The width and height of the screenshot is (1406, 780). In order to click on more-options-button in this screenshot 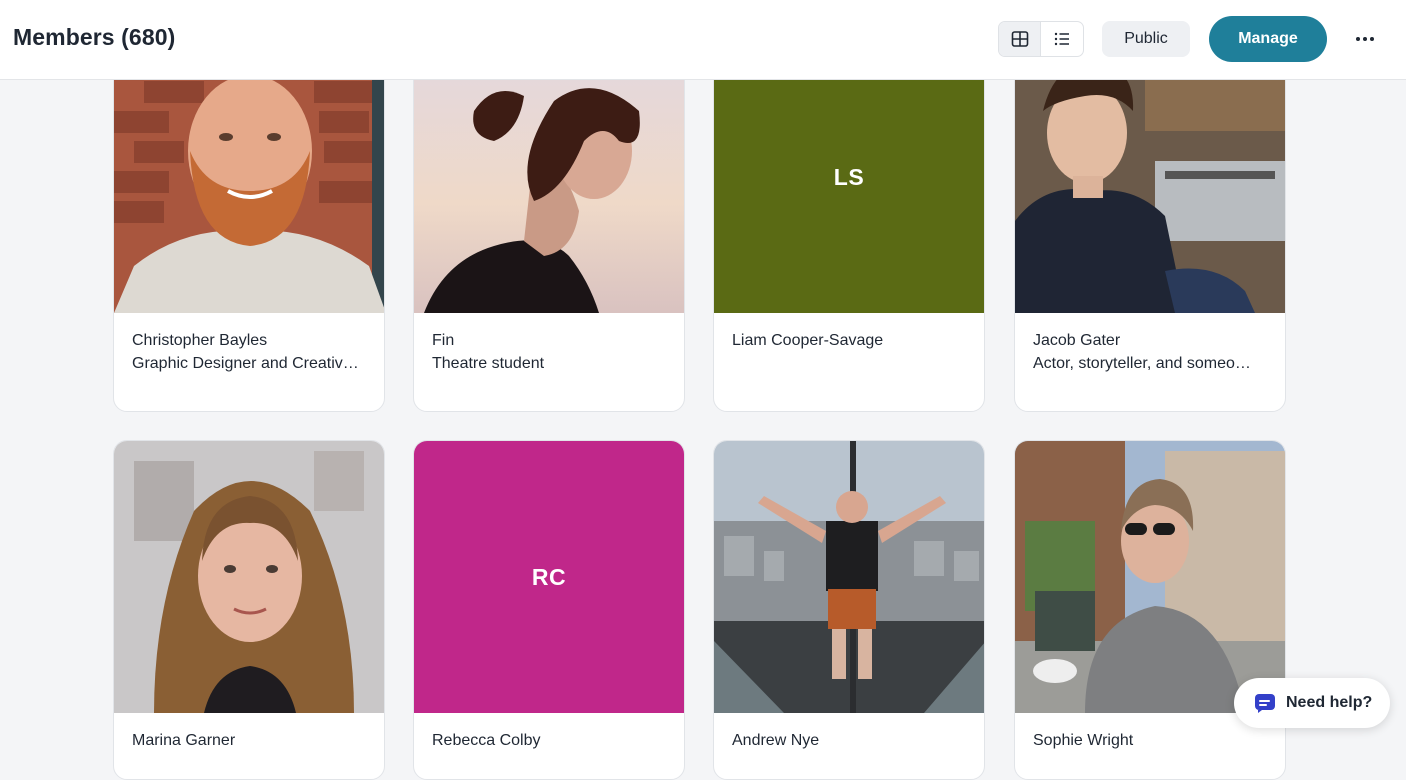, I will do `click(1365, 39)`.